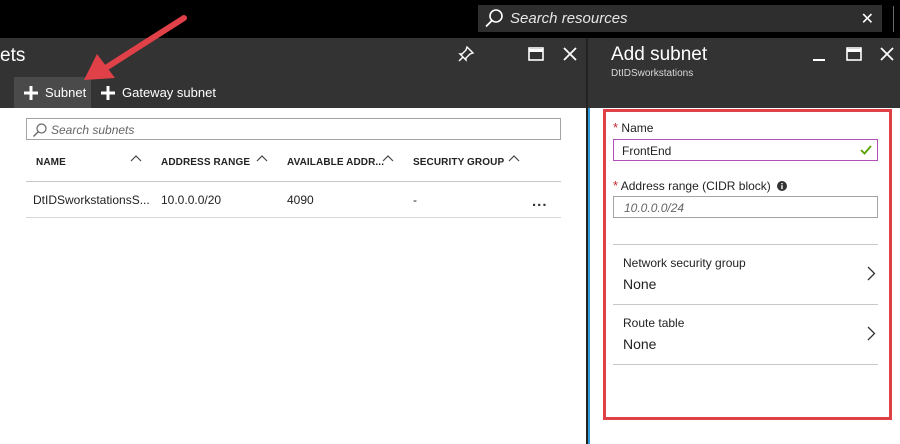 This screenshot has height=444, width=900. What do you see at coordinates (659, 54) in the screenshot?
I see `add-subnet-title: Add subnet` at bounding box center [659, 54].